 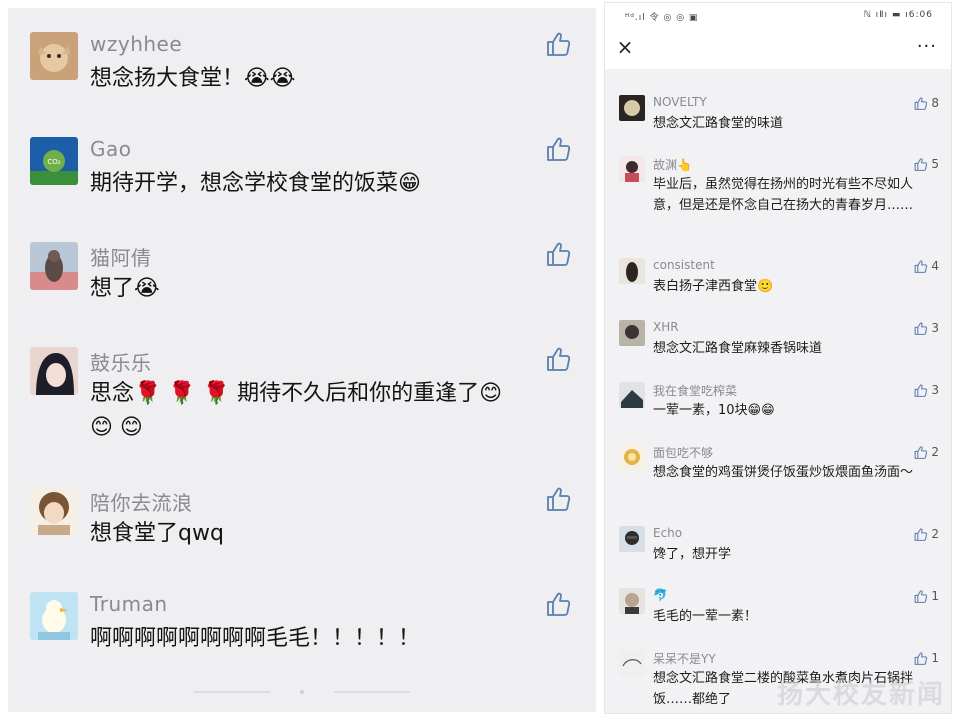 What do you see at coordinates (255, 638) in the screenshot?
I see `comment-text: 啊啊啊啊啊啊啊啊毛毛！！！！！` at bounding box center [255, 638].